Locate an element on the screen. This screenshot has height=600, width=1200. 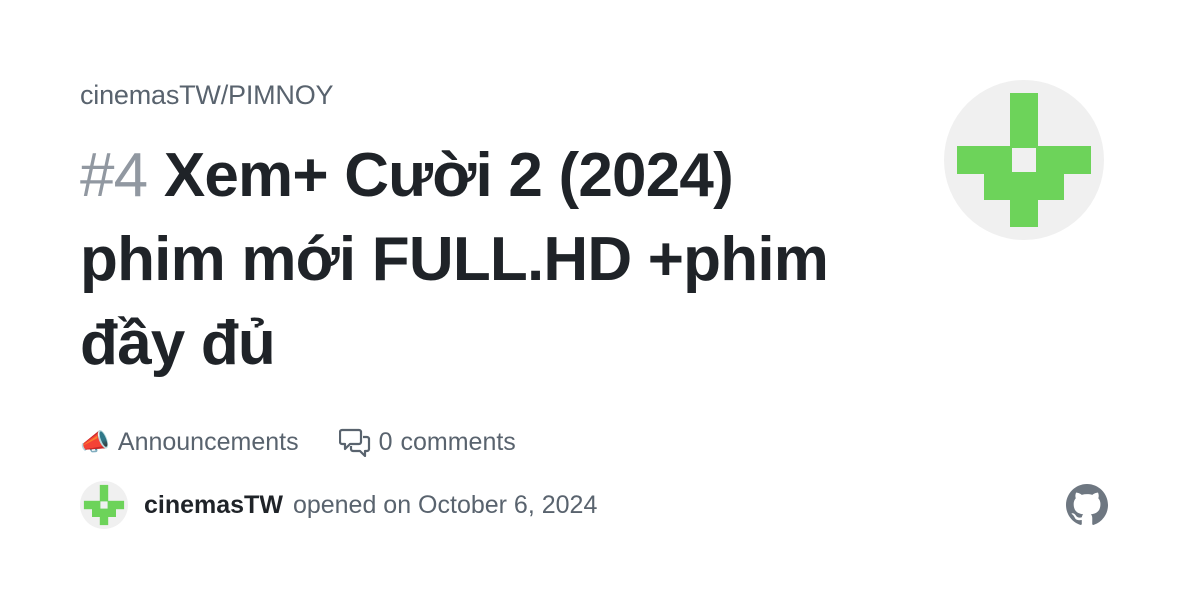
identicon-small is located at coordinates (104, 505).